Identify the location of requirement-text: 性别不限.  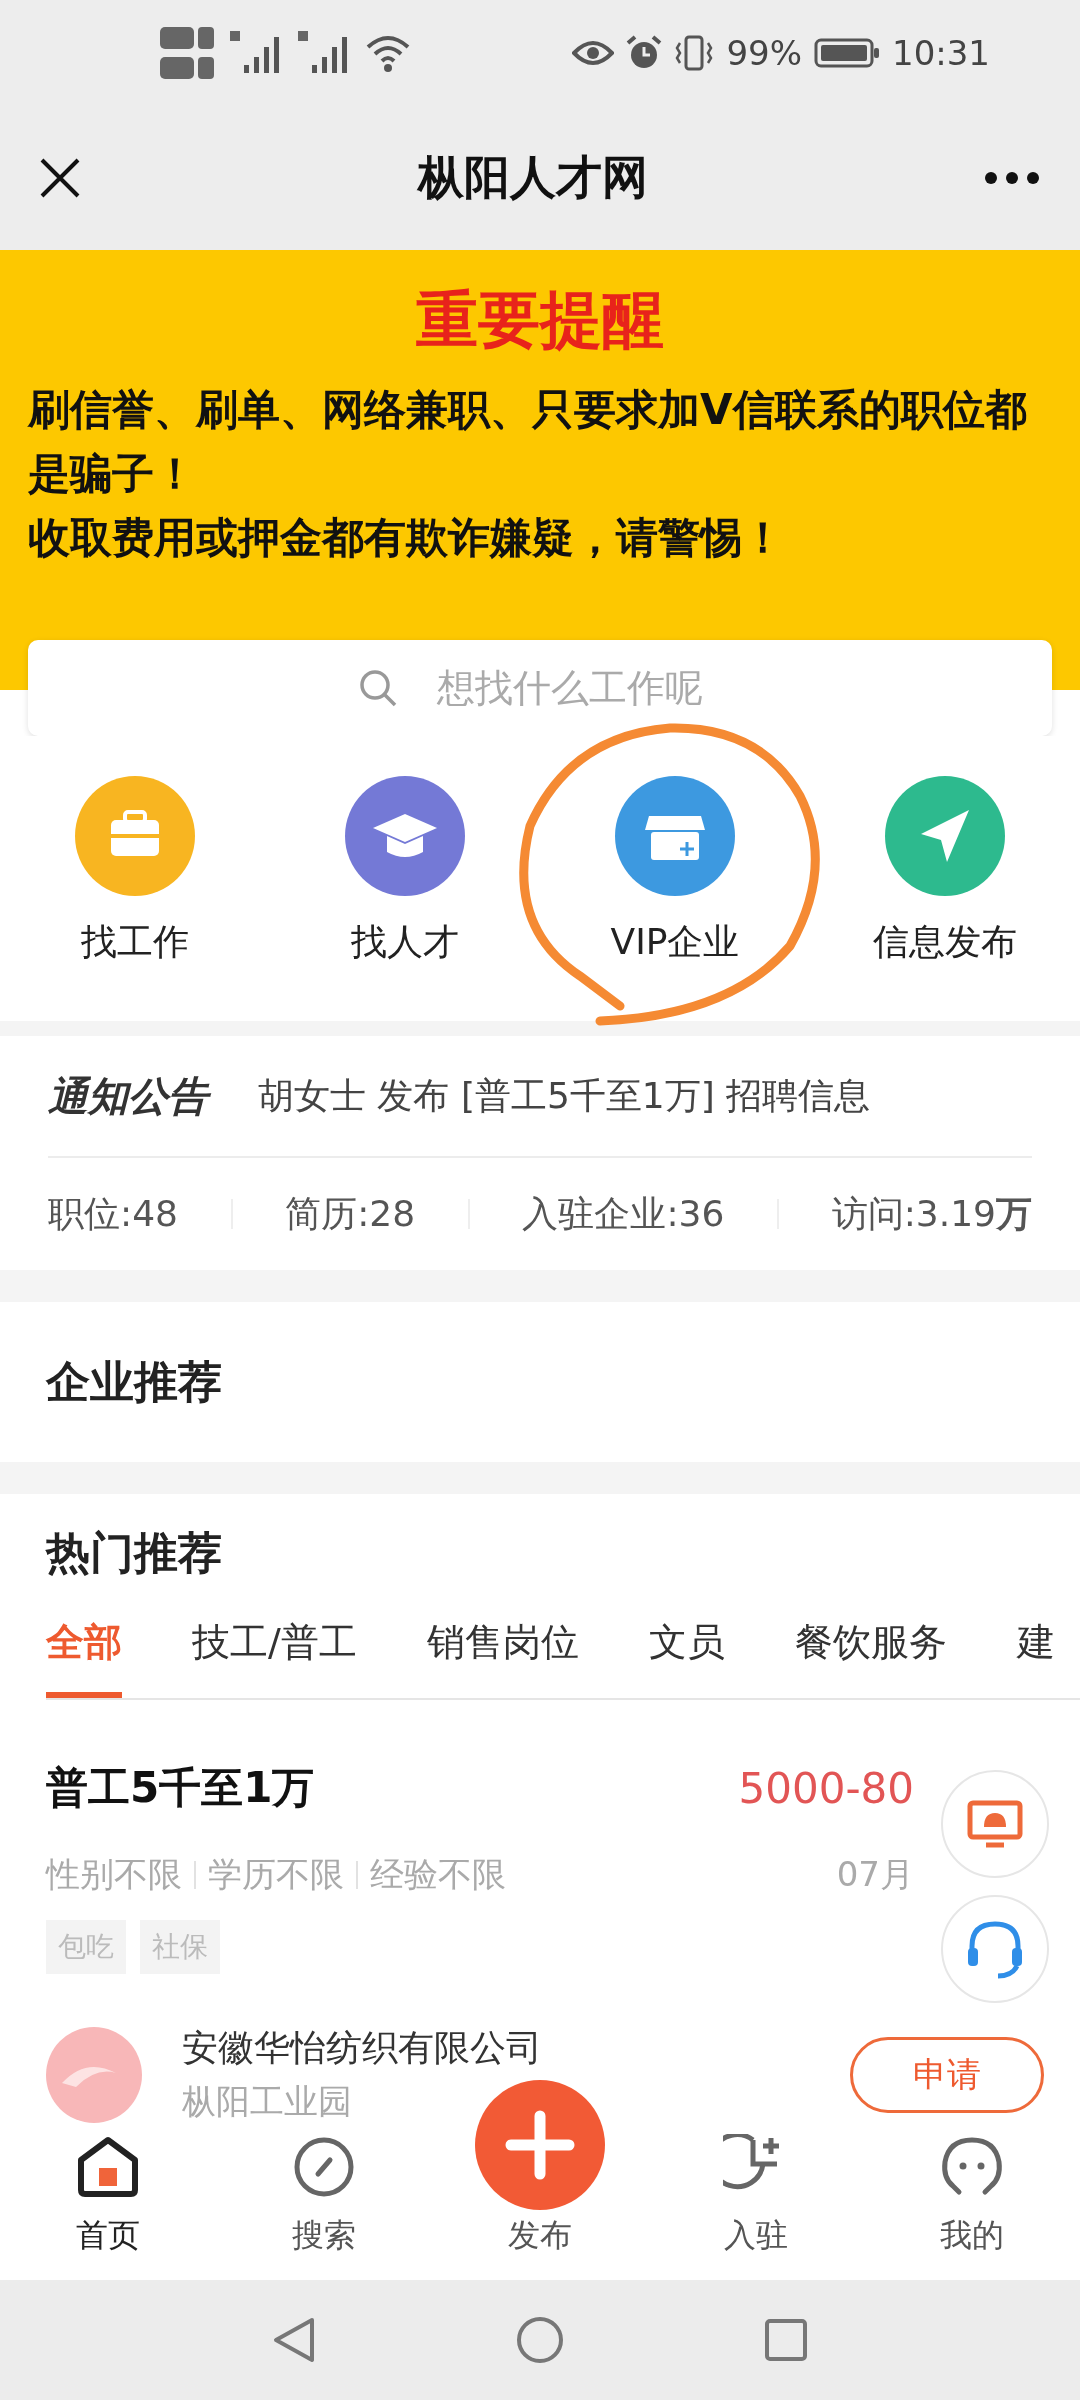
(114, 1874).